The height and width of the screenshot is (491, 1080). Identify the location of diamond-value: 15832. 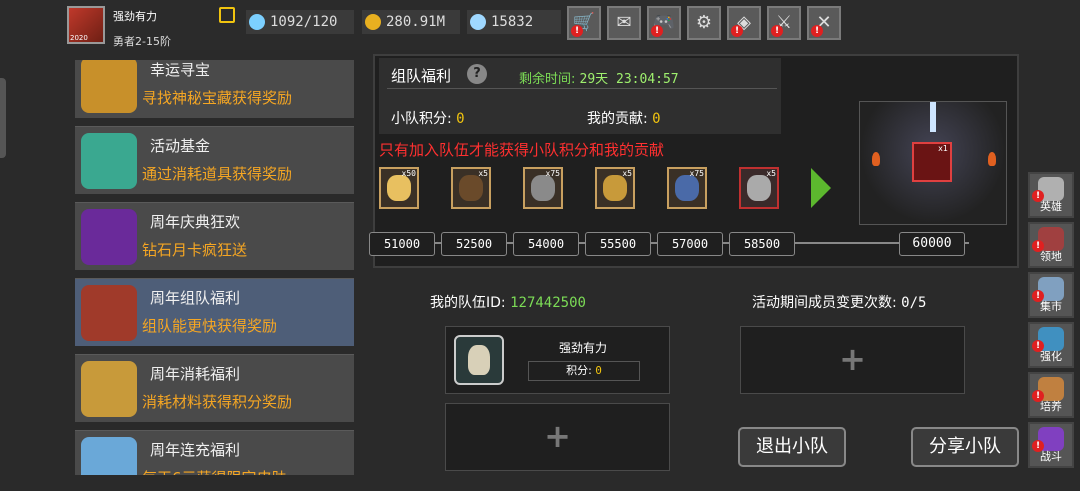
(512, 22).